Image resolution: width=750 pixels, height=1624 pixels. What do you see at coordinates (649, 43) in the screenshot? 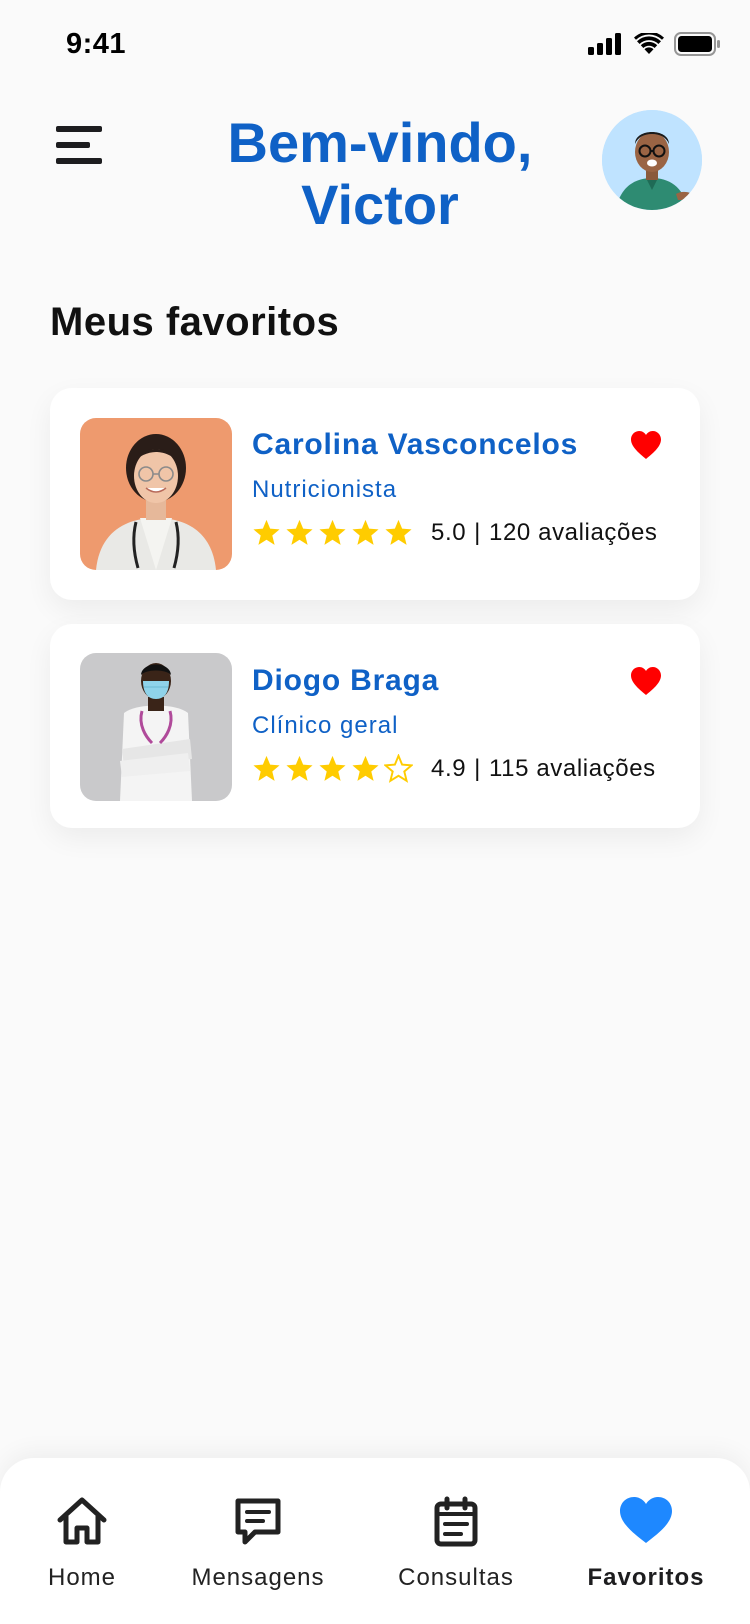
I see `wifi-icon` at bounding box center [649, 43].